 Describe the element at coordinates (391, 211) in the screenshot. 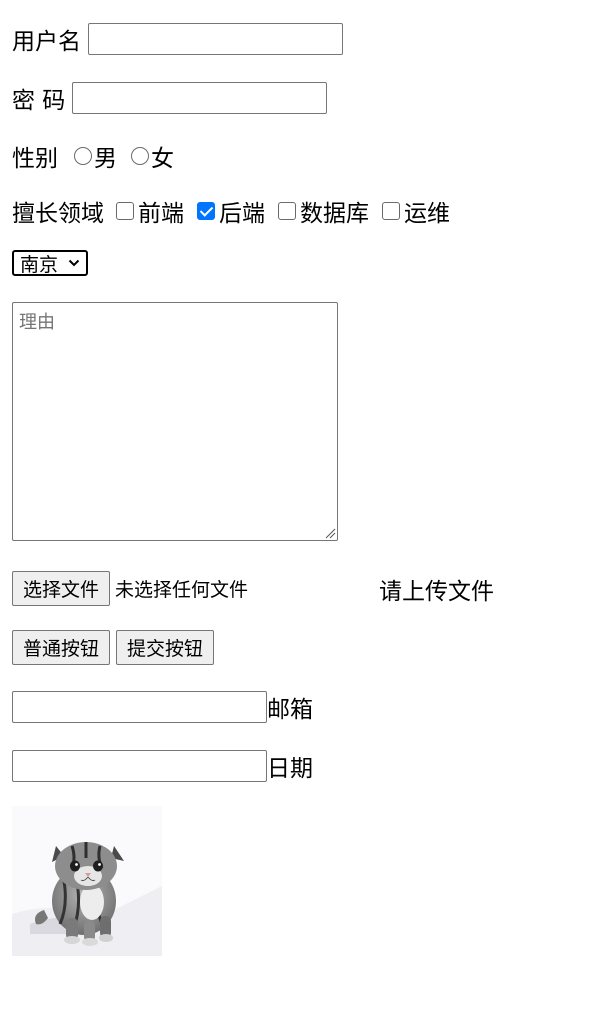

I see `expertise-ops-checkbox` at that location.